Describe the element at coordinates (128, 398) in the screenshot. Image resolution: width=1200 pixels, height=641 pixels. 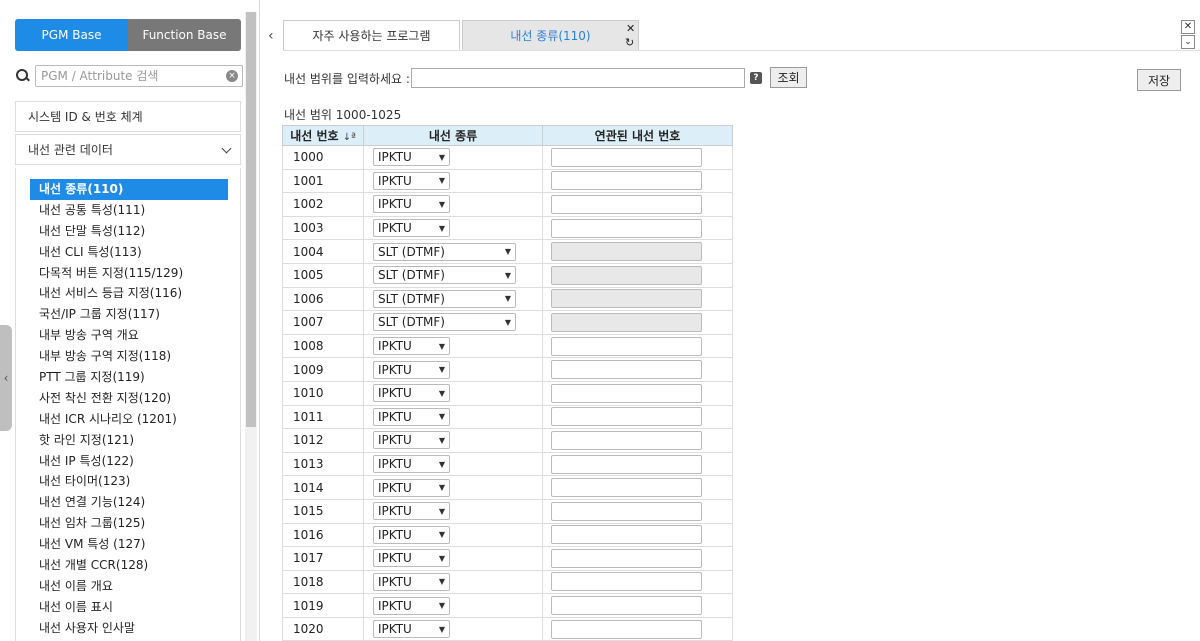
I see `sidebar-menu-item: 사전 착신 전환 지정(120)` at that location.